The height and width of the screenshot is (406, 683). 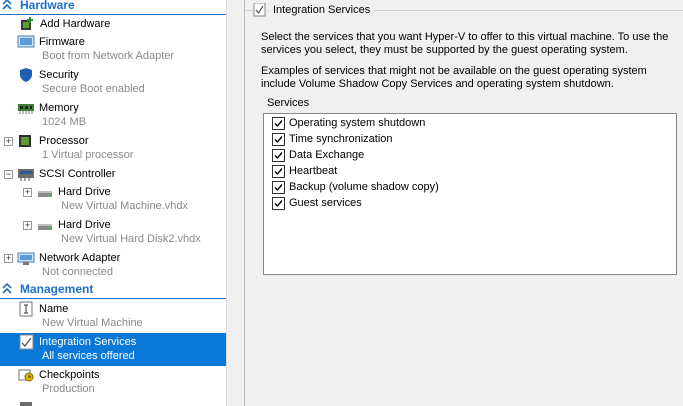 What do you see at coordinates (26, 42) in the screenshot?
I see `firmware-icon` at bounding box center [26, 42].